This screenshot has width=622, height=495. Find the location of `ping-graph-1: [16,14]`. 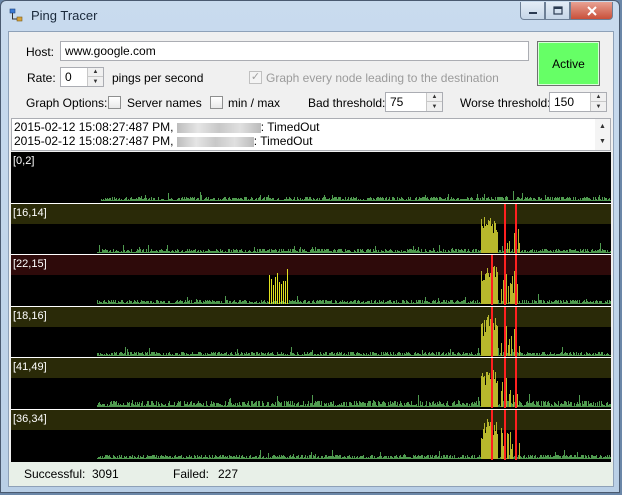

ping-graph-1: [16,14] is located at coordinates (313, 228).